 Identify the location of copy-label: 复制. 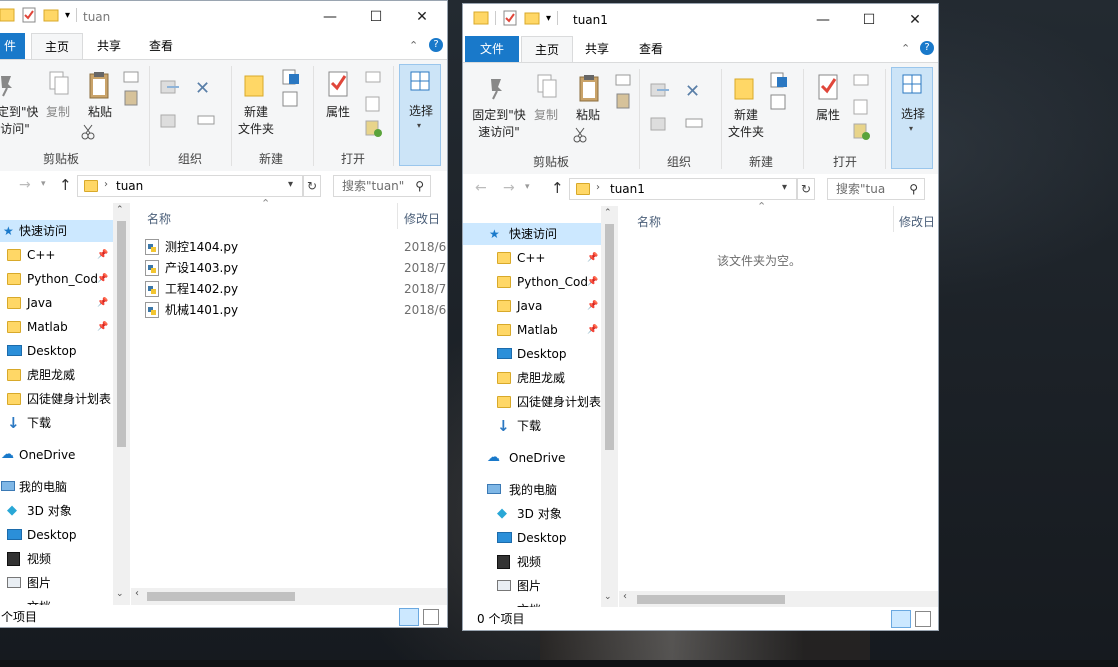
(546, 115).